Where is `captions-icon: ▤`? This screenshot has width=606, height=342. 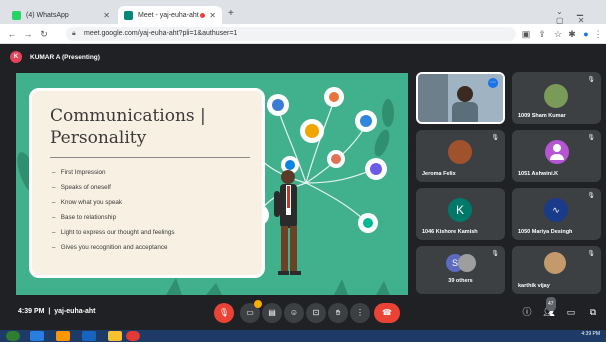 captions-icon: ▤ is located at coordinates (272, 313).